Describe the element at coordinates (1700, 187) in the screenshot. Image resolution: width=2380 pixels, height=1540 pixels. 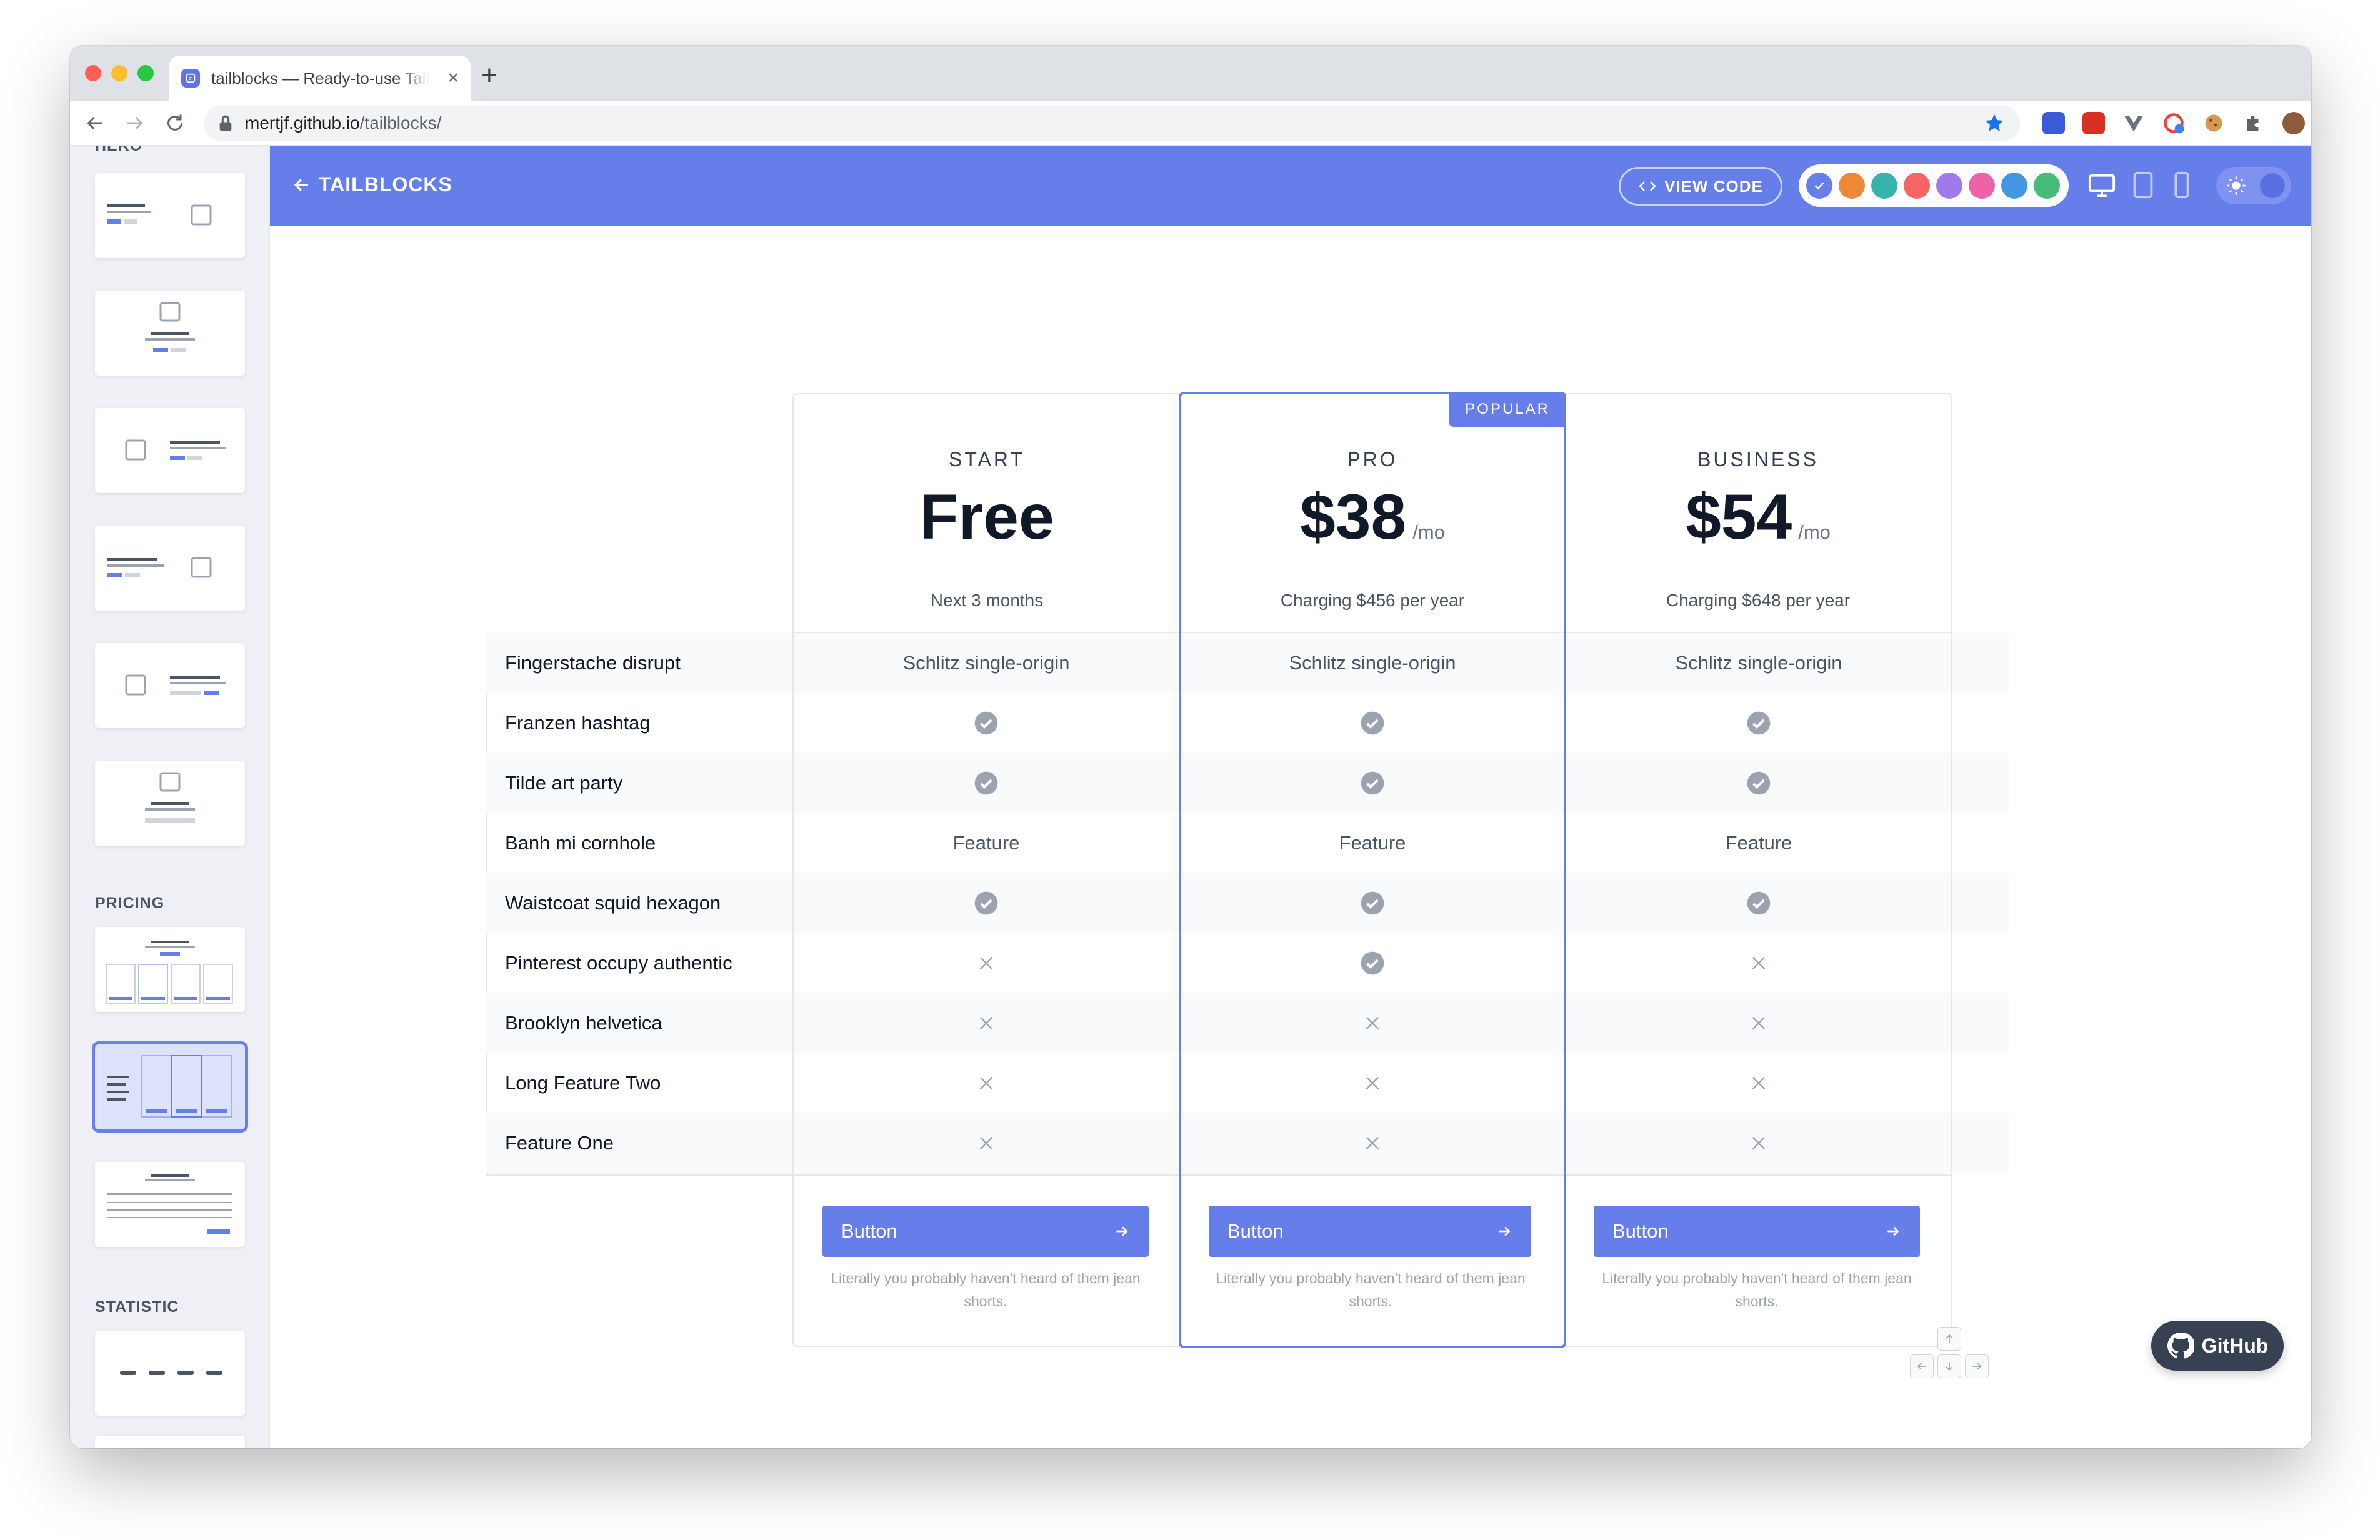
I see `view-code-button: VIEW CODE` at that location.